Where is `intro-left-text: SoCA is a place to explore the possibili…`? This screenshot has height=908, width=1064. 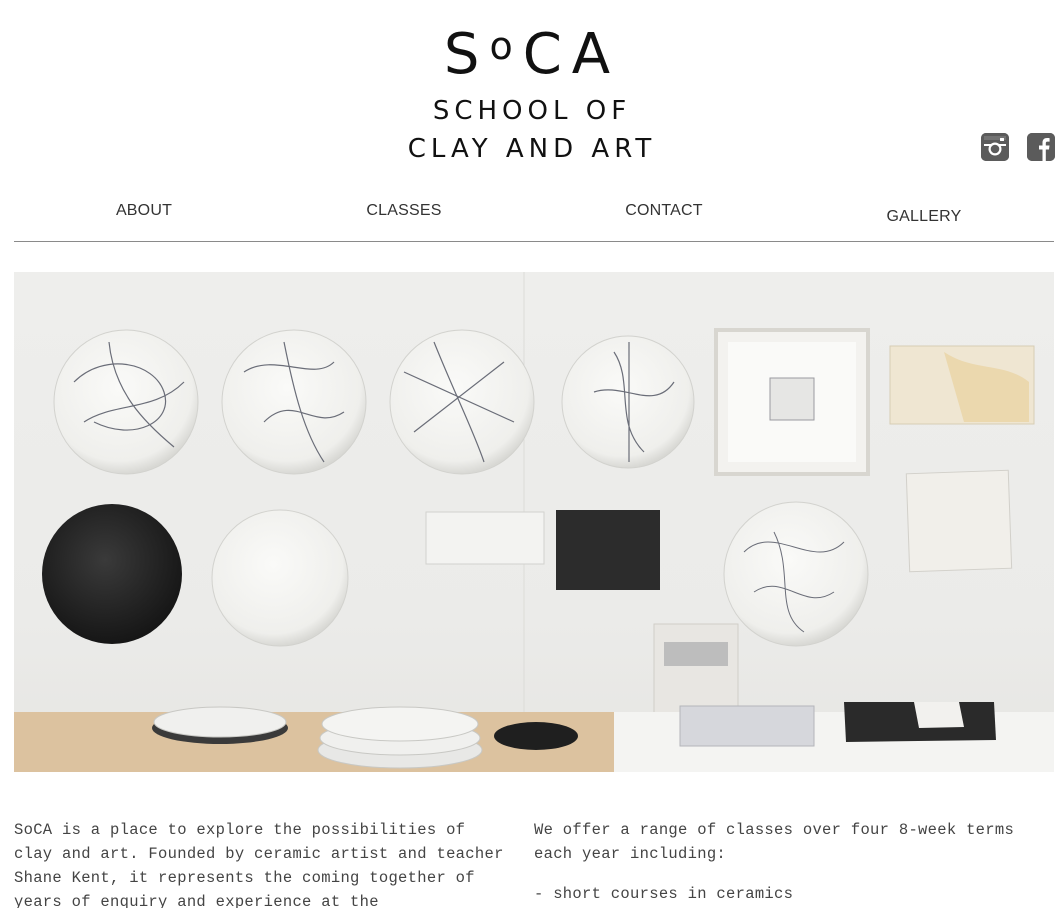
intro-left-text: SoCA is a place to explore the possibili… is located at coordinates (259, 864).